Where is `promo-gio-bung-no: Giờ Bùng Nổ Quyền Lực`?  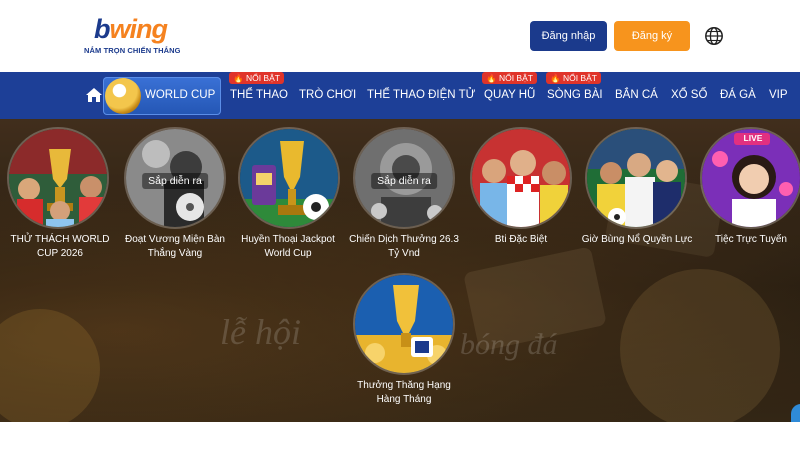
promo-gio-bung-no: Giờ Bùng Nổ Quyền Lực is located at coordinates (637, 197).